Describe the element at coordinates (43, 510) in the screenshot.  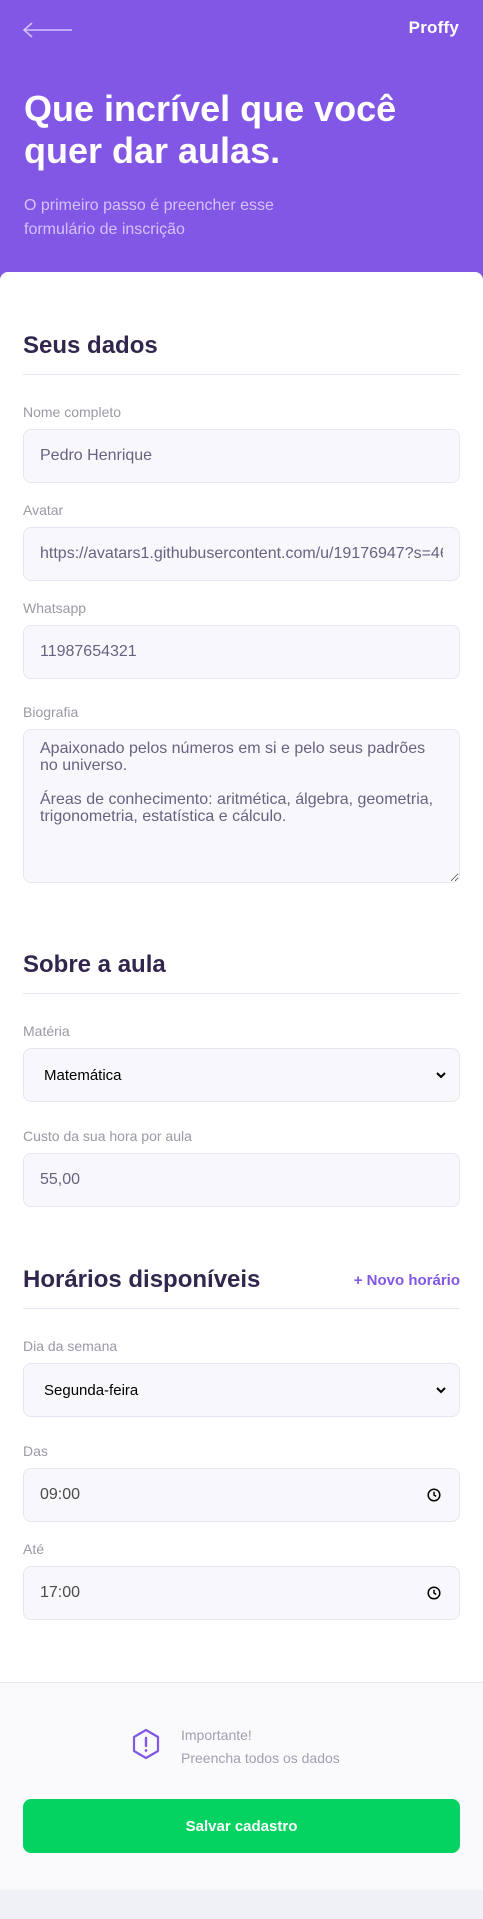
I see `avatar-label: Avatar` at that location.